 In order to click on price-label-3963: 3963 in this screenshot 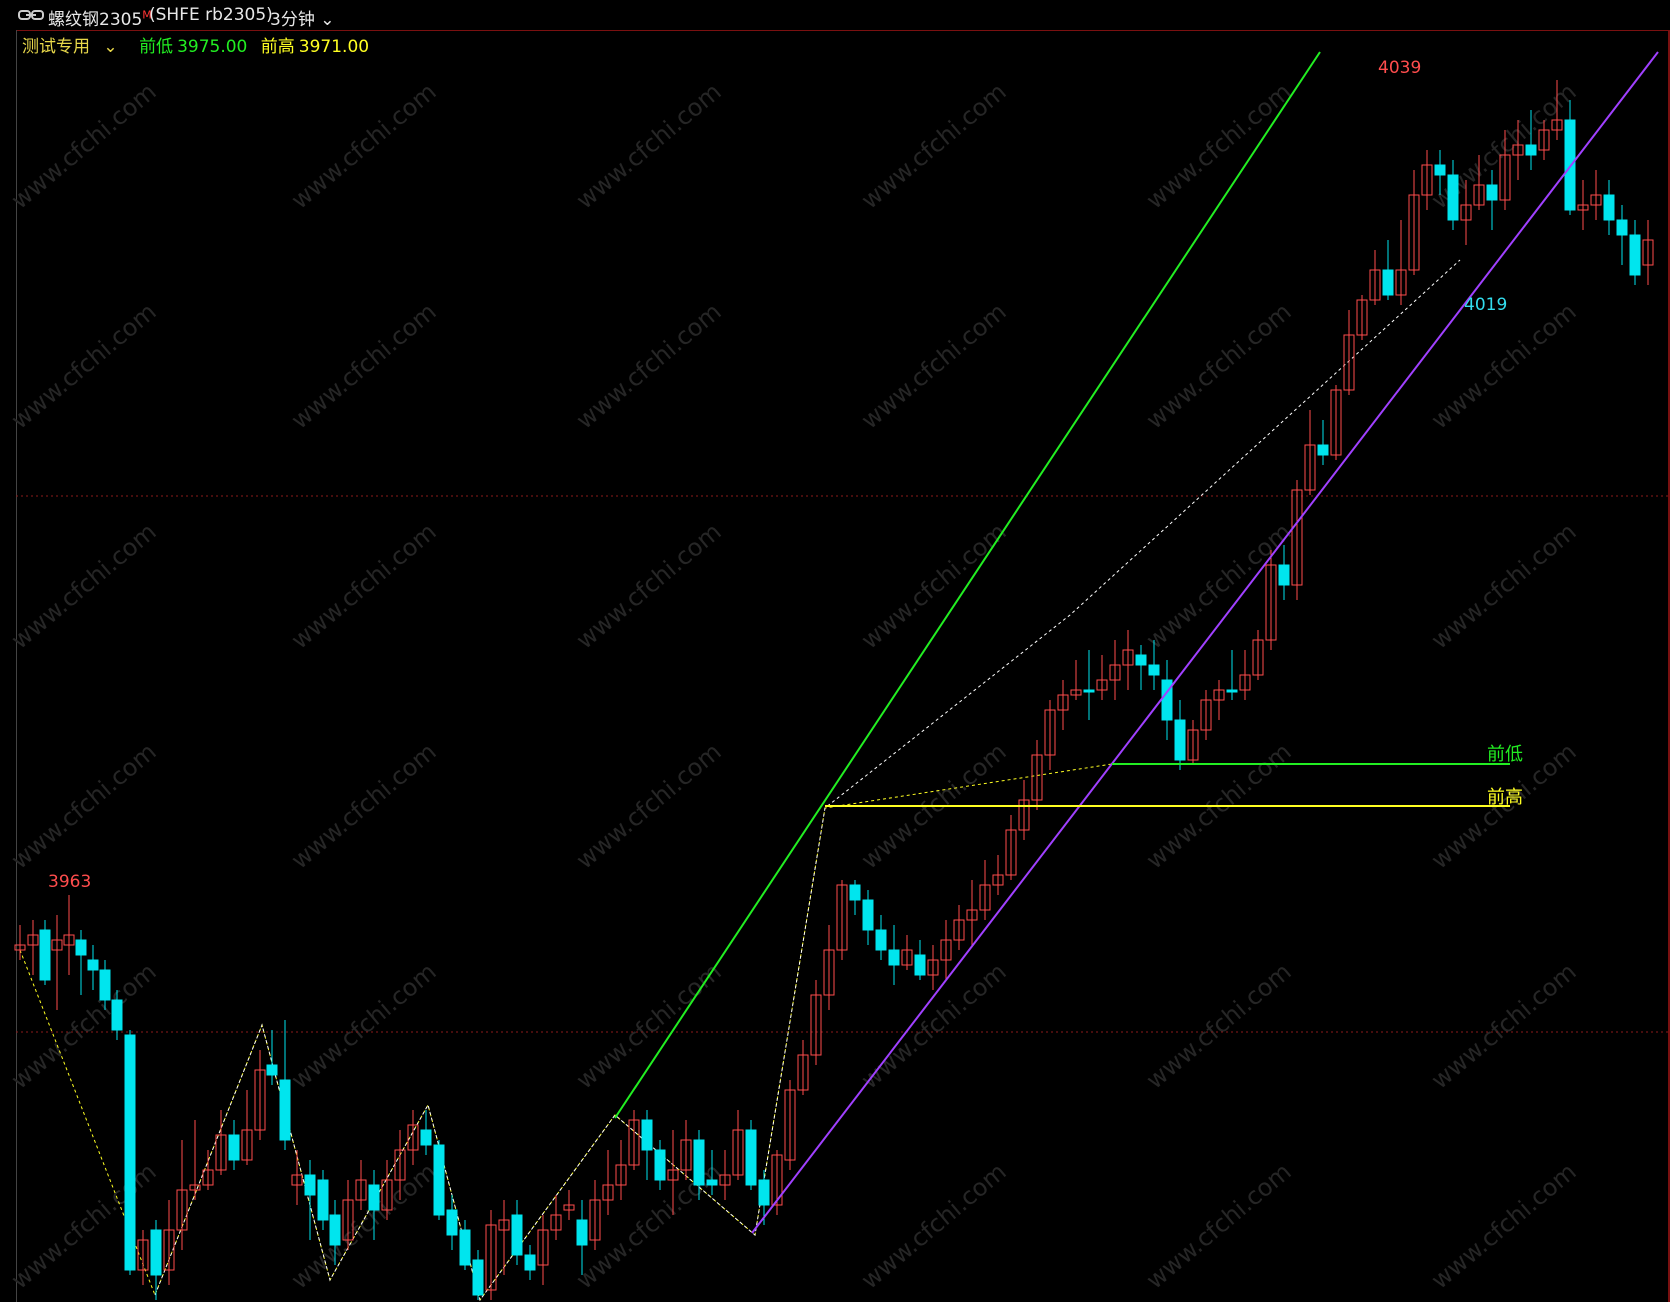, I will do `click(69, 882)`.